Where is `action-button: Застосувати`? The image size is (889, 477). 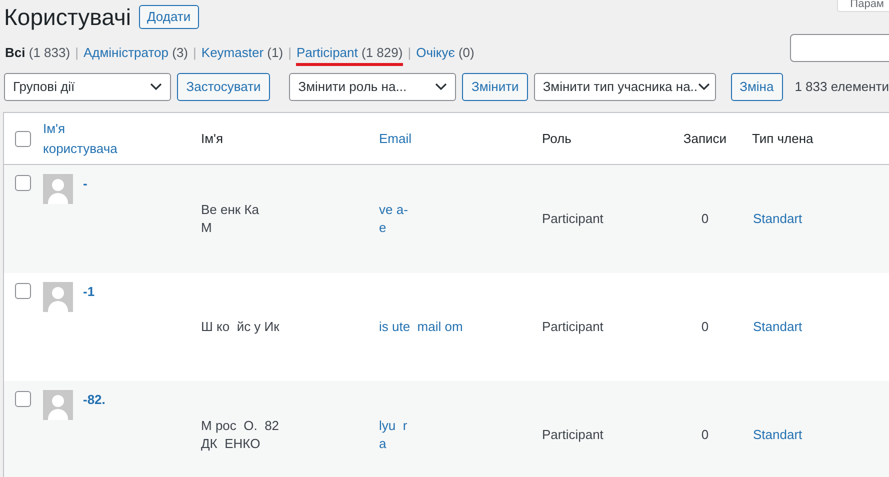 action-button: Застосувати is located at coordinates (223, 87).